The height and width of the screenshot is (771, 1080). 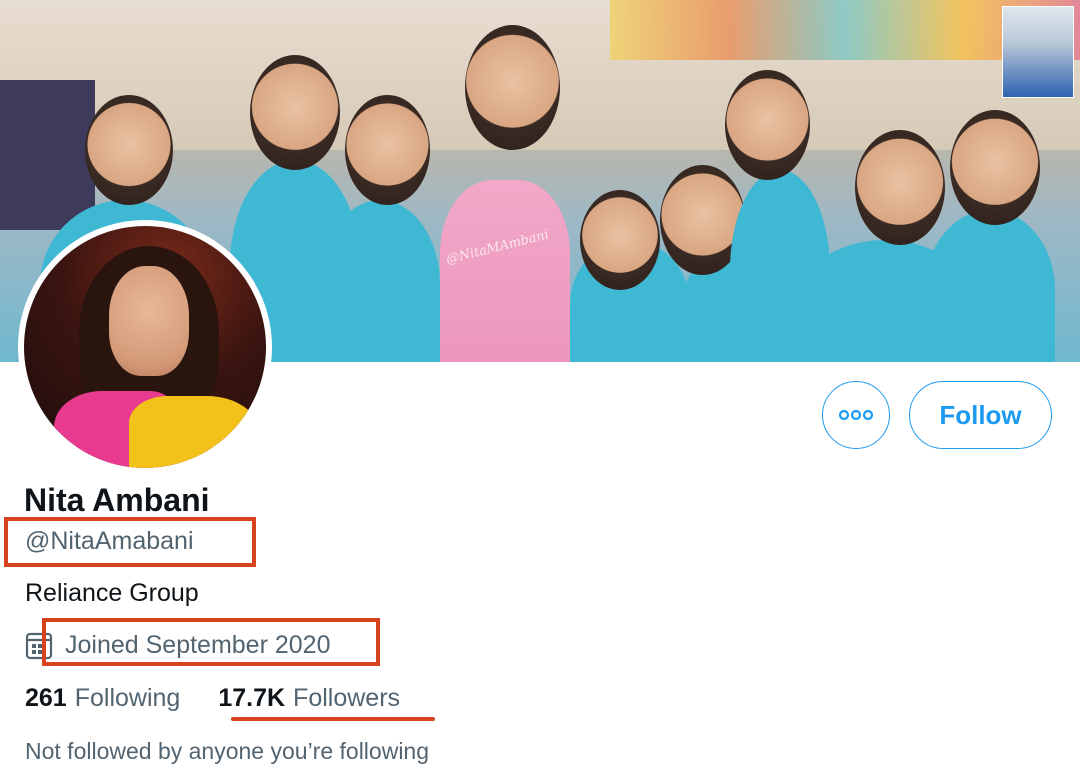 I want to click on followers-link: 17.7K Followers, so click(x=309, y=698).